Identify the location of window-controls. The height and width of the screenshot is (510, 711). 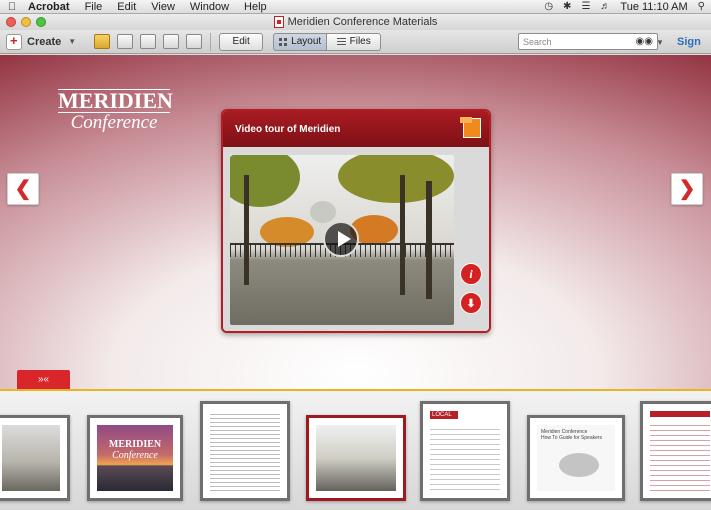
(26, 22).